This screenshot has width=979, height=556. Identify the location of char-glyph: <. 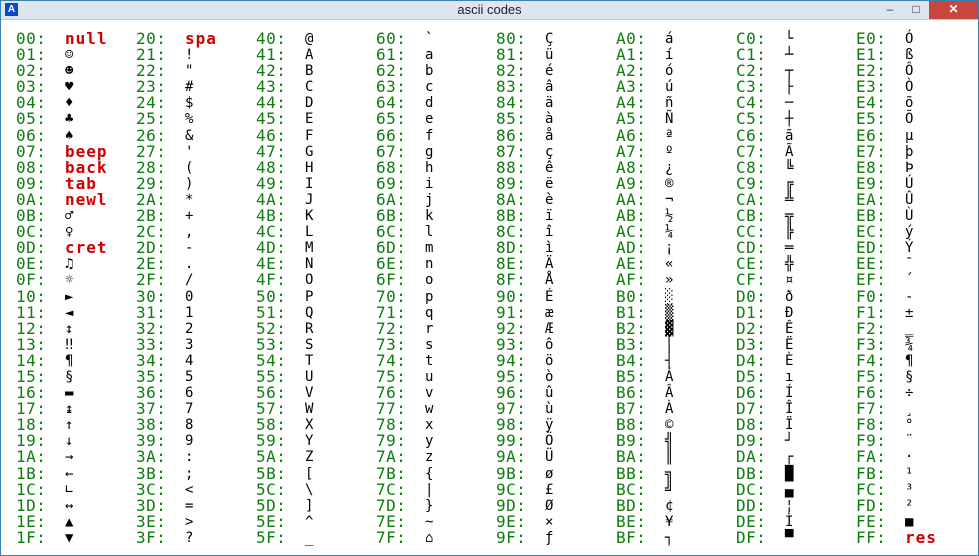
(189, 489).